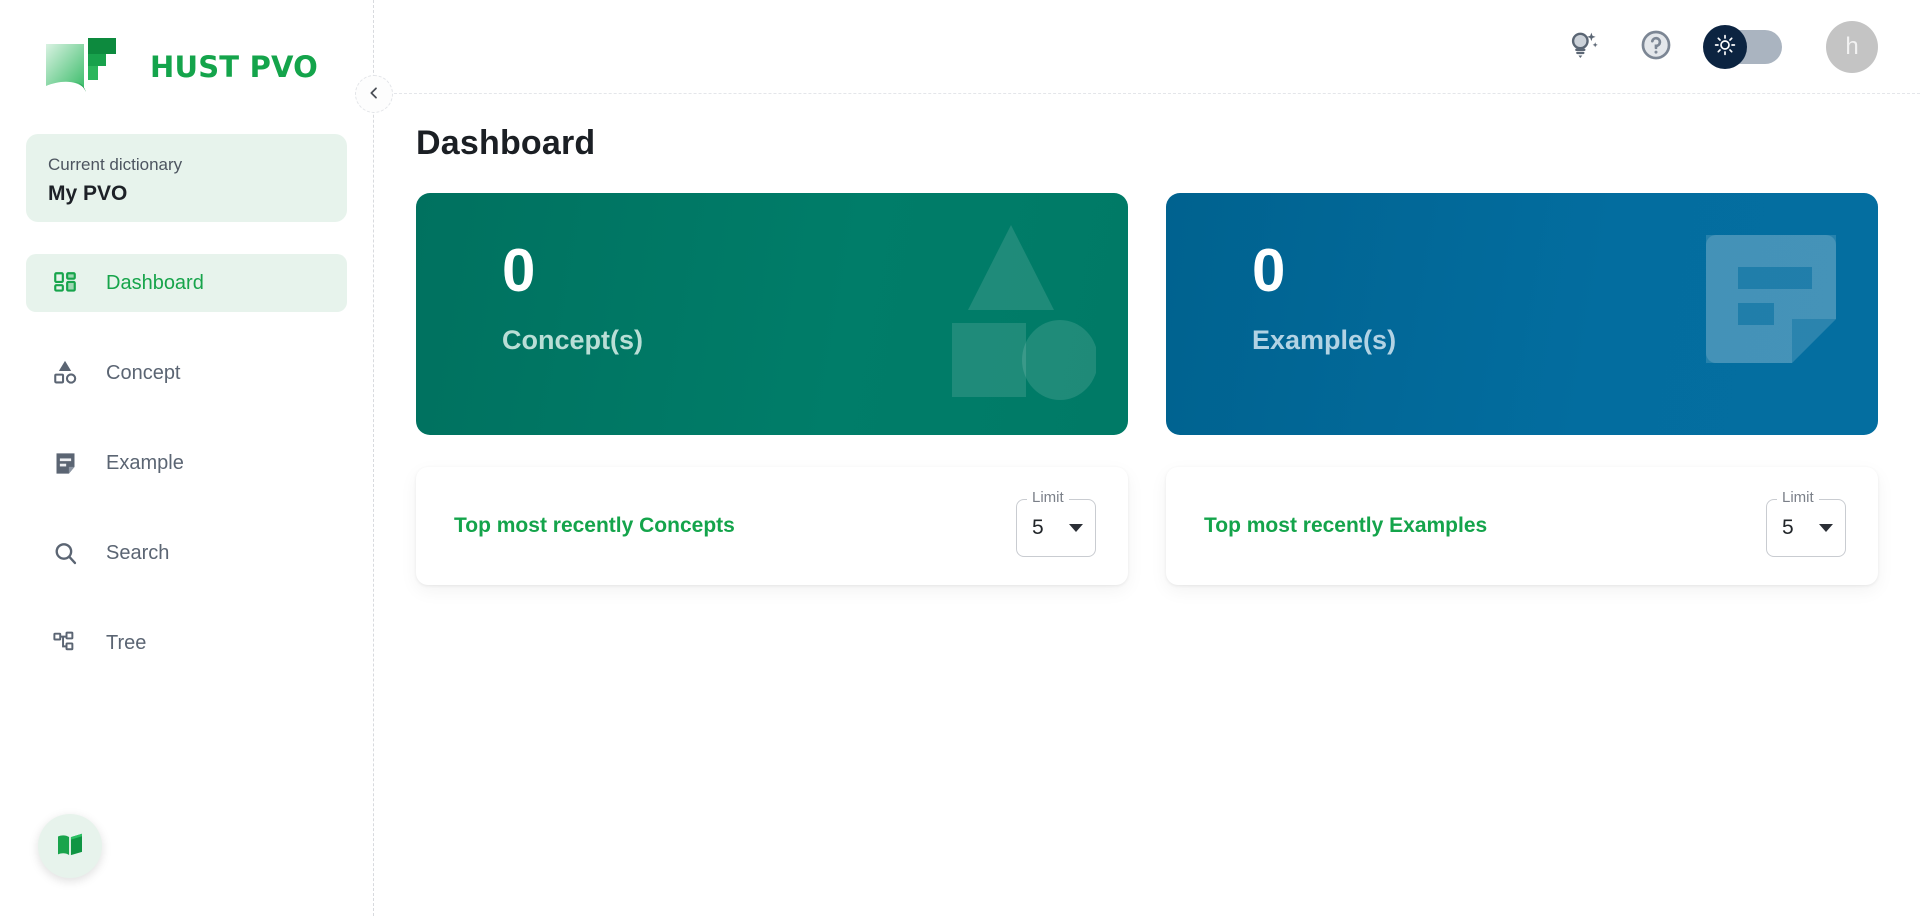 Image resolution: width=1920 pixels, height=916 pixels. I want to click on tips-button, so click(1584, 47).